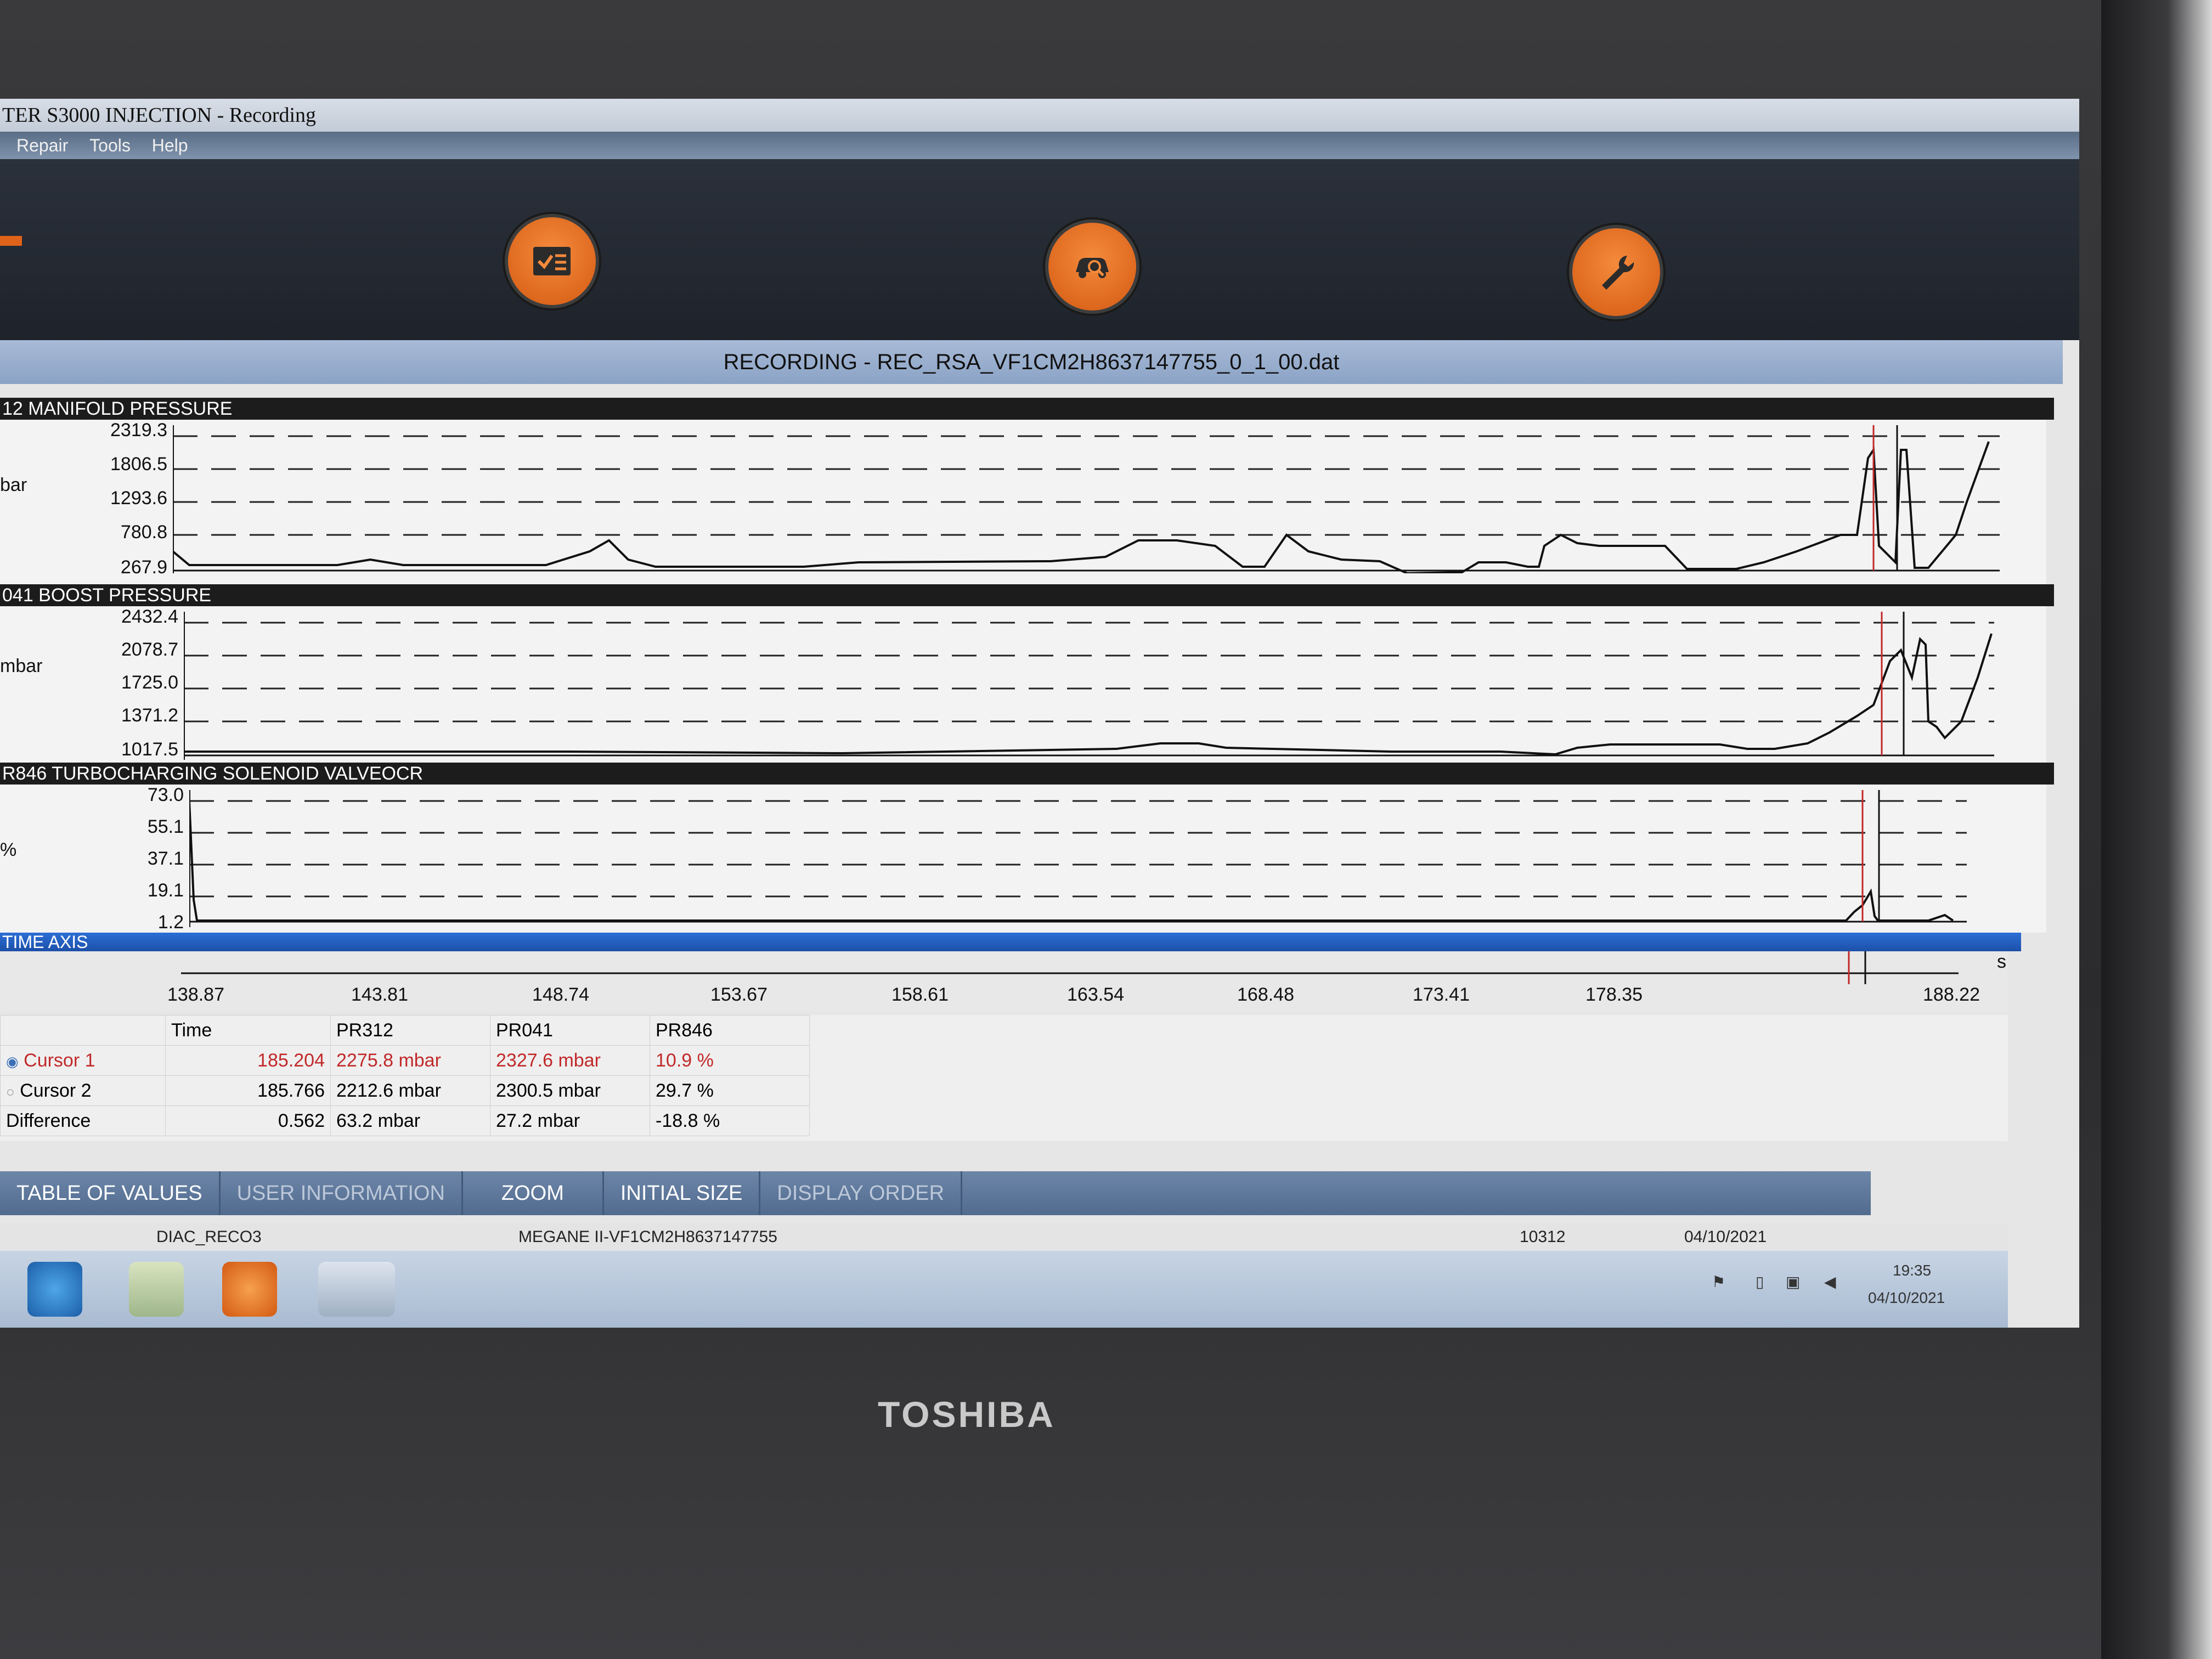  I want to click on time-label: 158.61, so click(920, 995).